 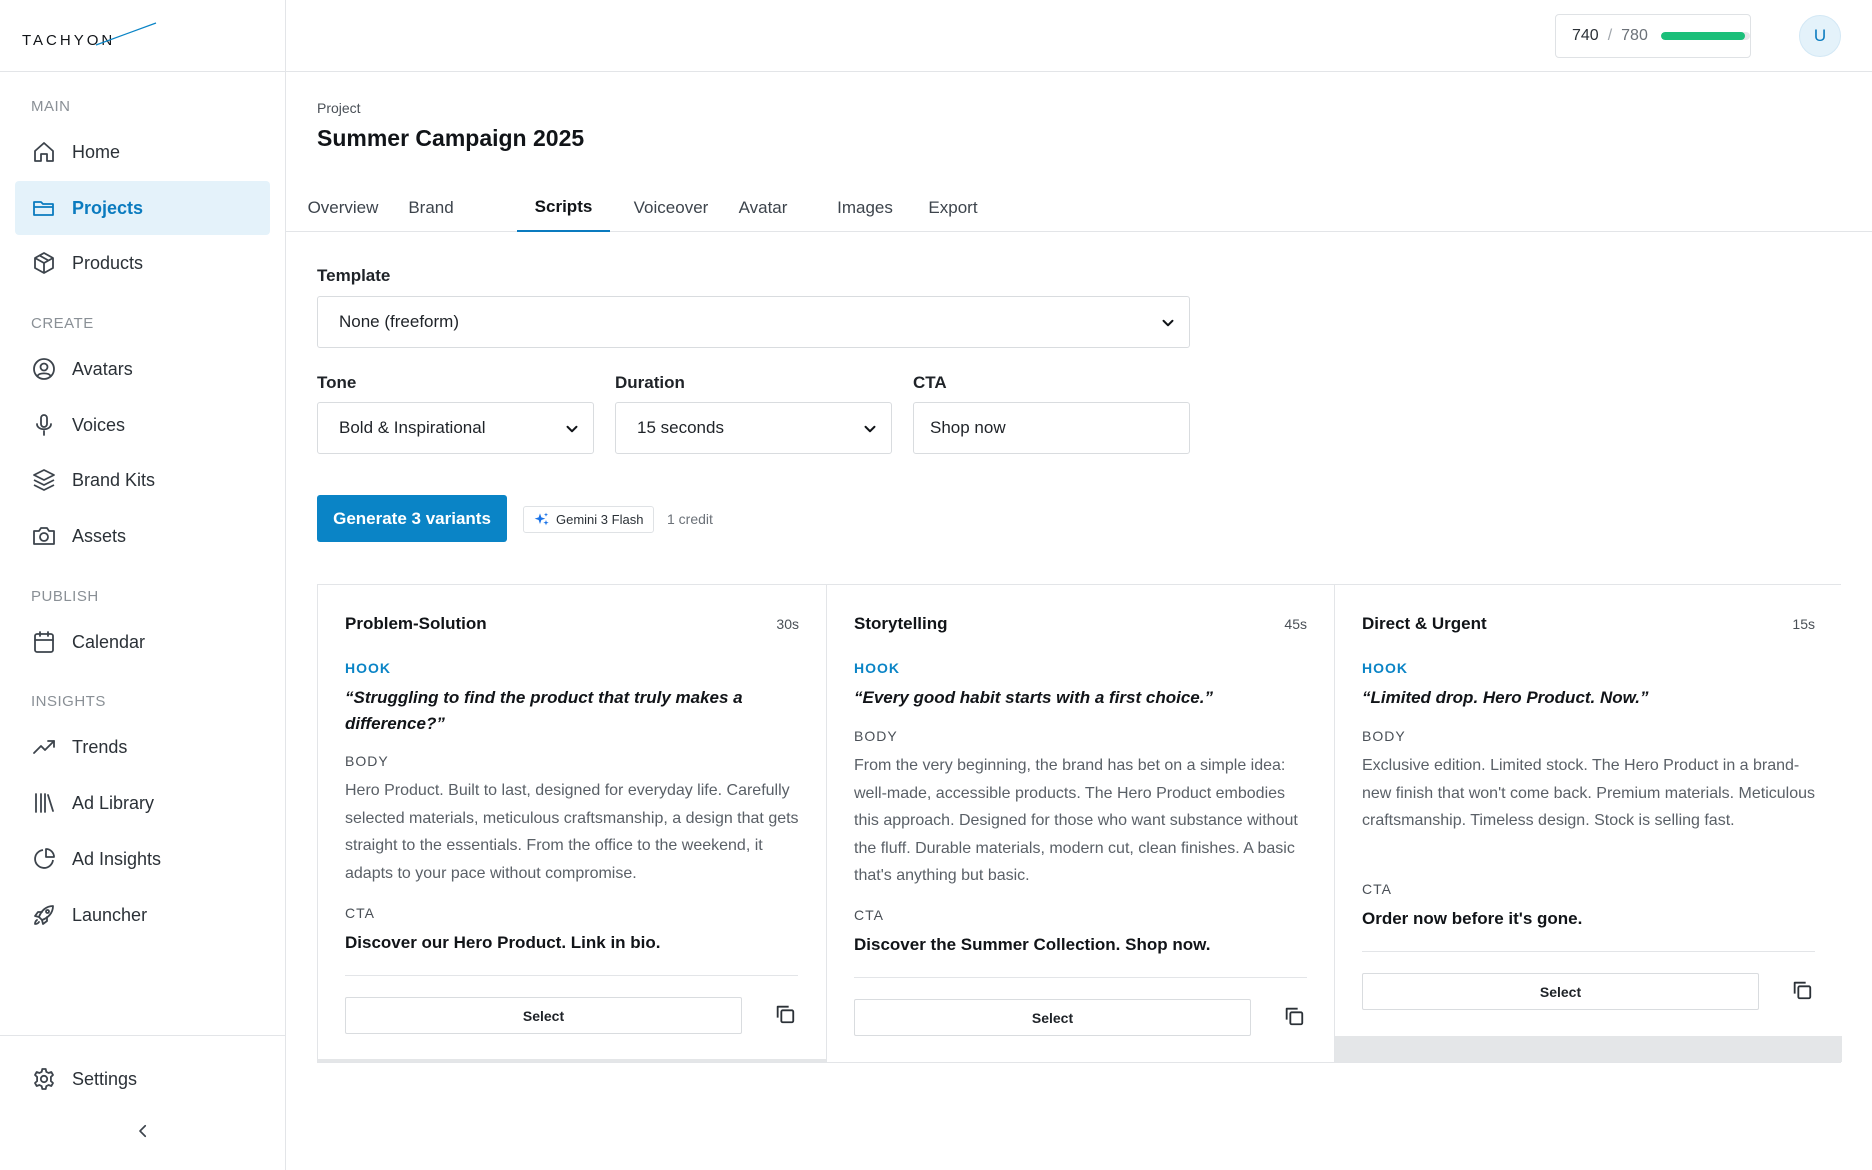 What do you see at coordinates (1803, 624) in the screenshot?
I see `variant-duration: 15s` at bounding box center [1803, 624].